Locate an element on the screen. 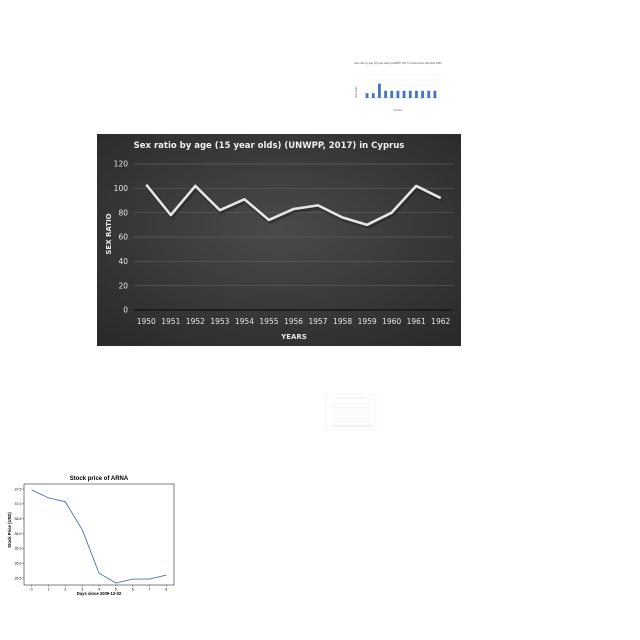 The height and width of the screenshot is (640, 640). stock-chart-series is located at coordinates (99, 536).